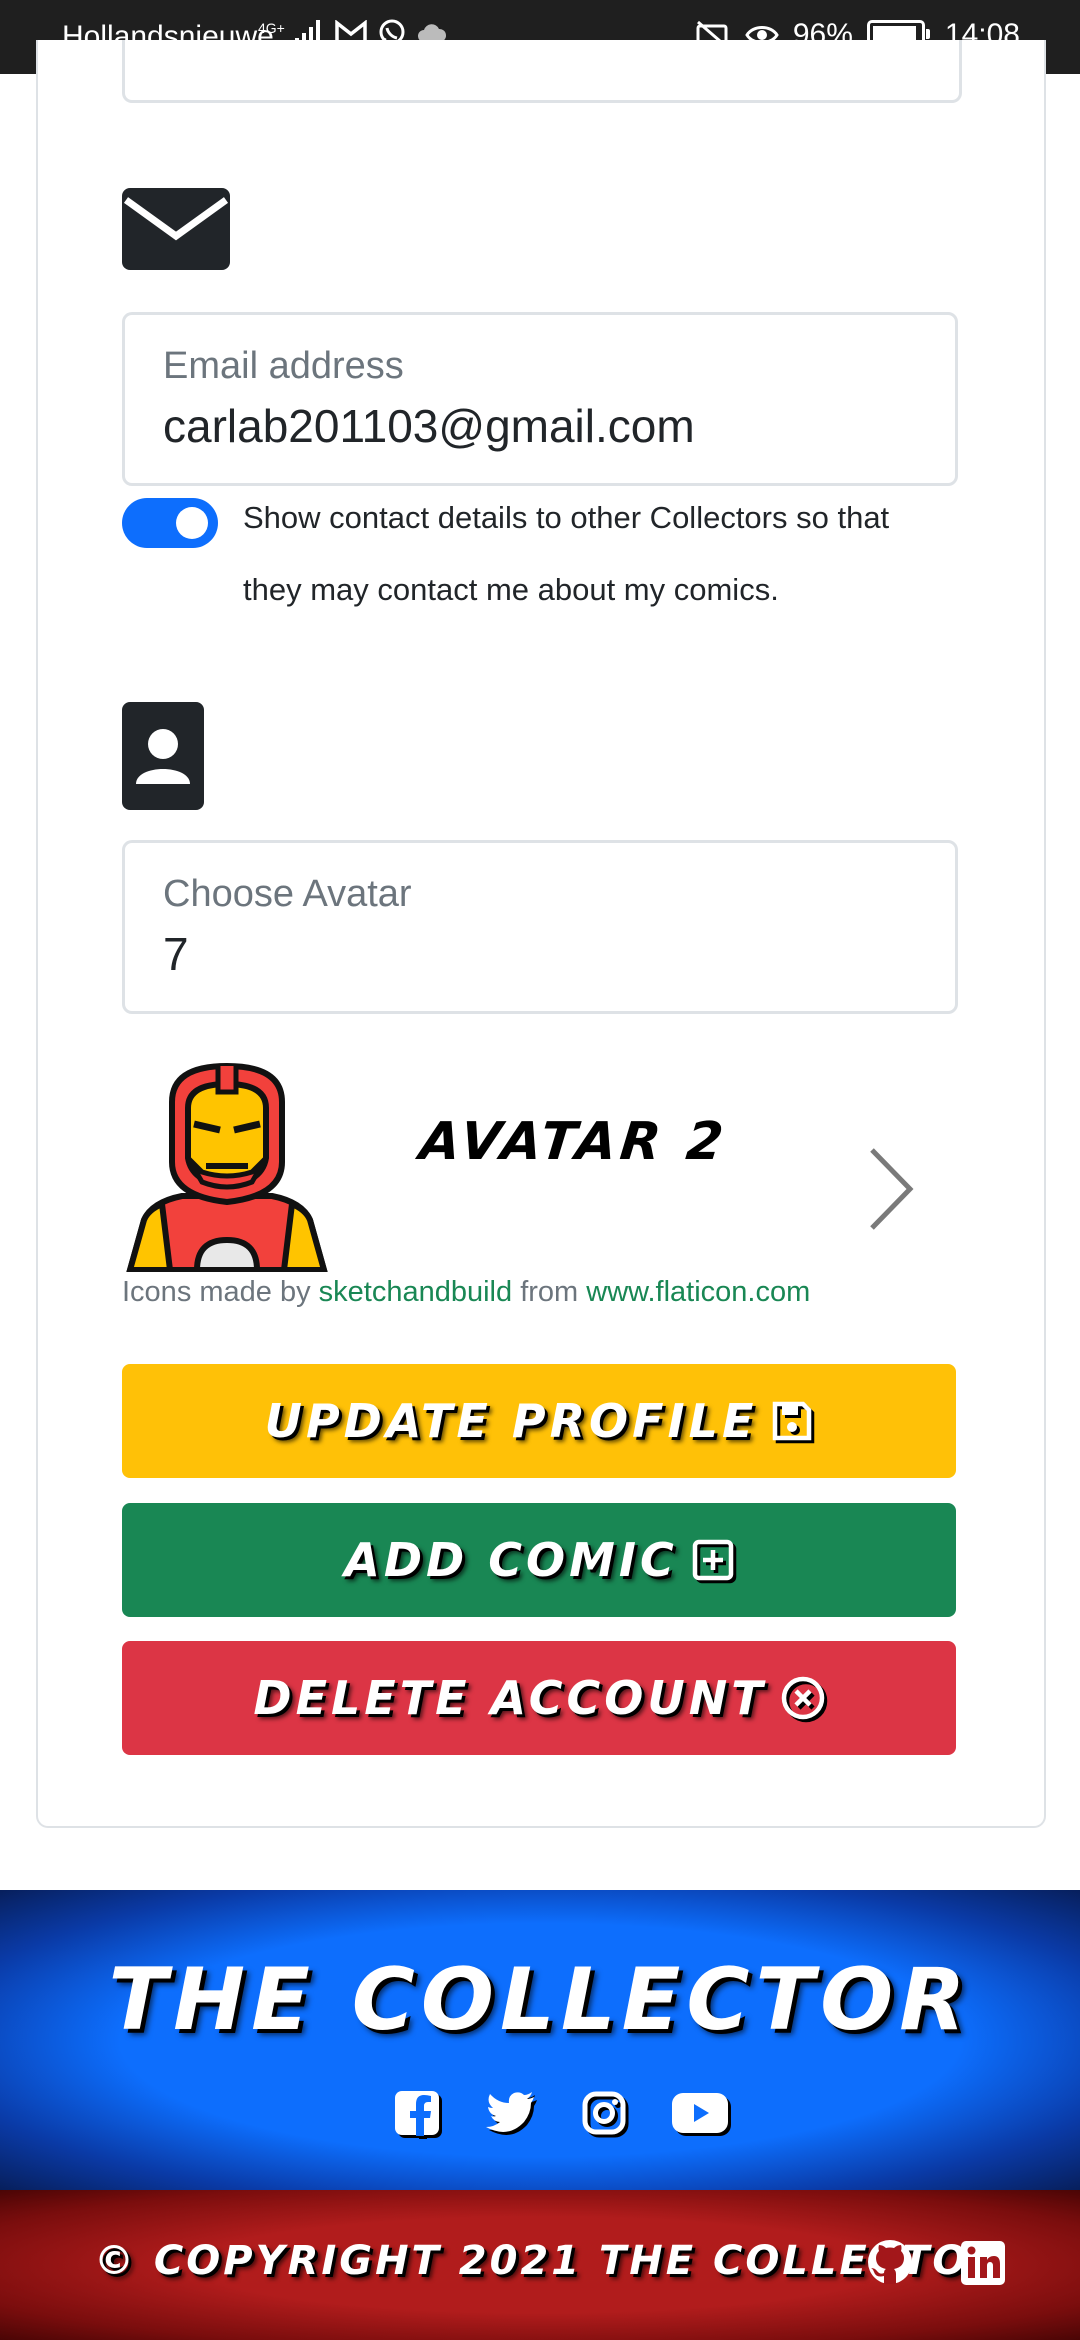 The image size is (1080, 2340). What do you see at coordinates (698, 1292) in the screenshot?
I see `credit-site-link: www.flaticon.com` at bounding box center [698, 1292].